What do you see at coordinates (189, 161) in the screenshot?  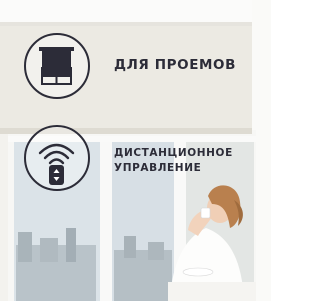 I see `feature-remote-label: ДИСТАНЦИОННОЕ УПРАВЛЕНИЕ` at bounding box center [189, 161].